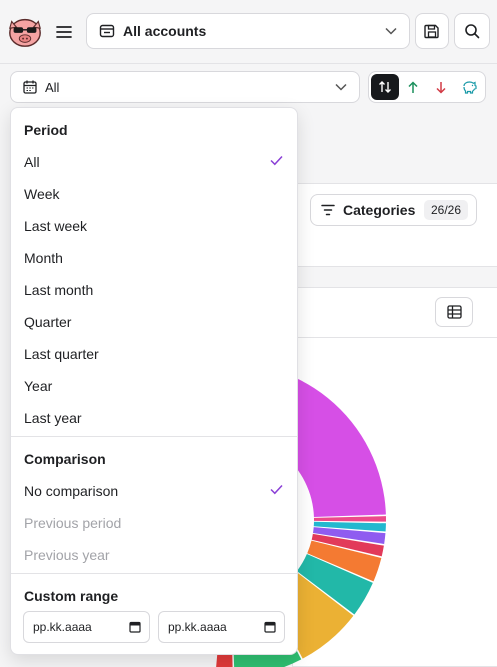 The height and width of the screenshot is (667, 497). What do you see at coordinates (71, 491) in the screenshot?
I see `comparison-option-none: No comparison` at bounding box center [71, 491].